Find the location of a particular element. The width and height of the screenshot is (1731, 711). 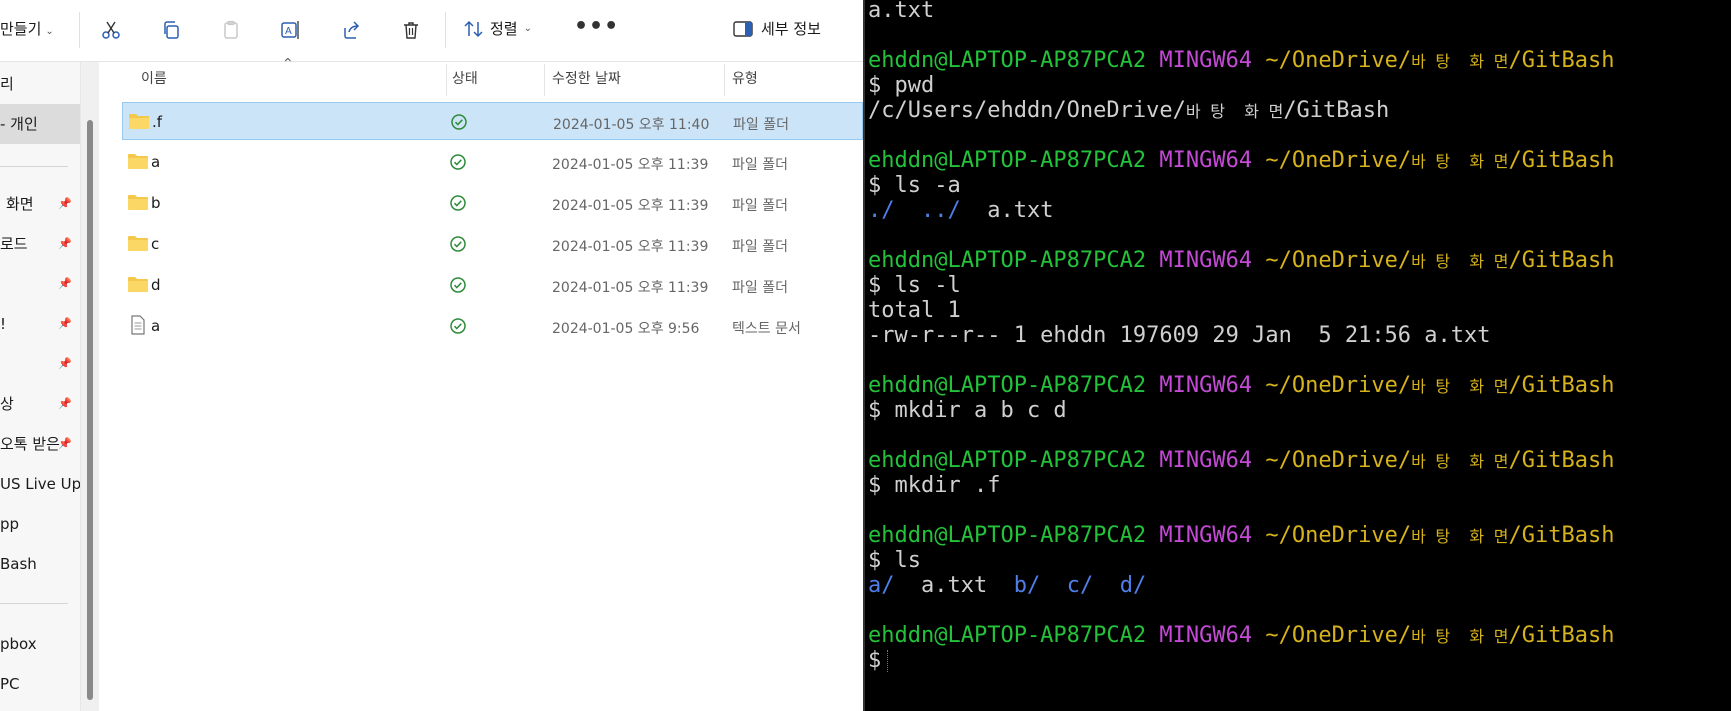

nav-item-label: 화면 is located at coordinates (20, 204).